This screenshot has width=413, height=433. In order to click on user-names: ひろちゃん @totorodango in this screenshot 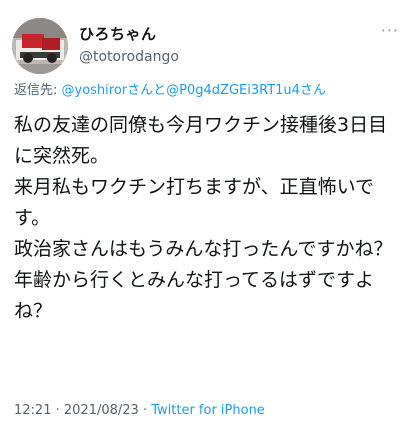, I will do `click(129, 45)`.